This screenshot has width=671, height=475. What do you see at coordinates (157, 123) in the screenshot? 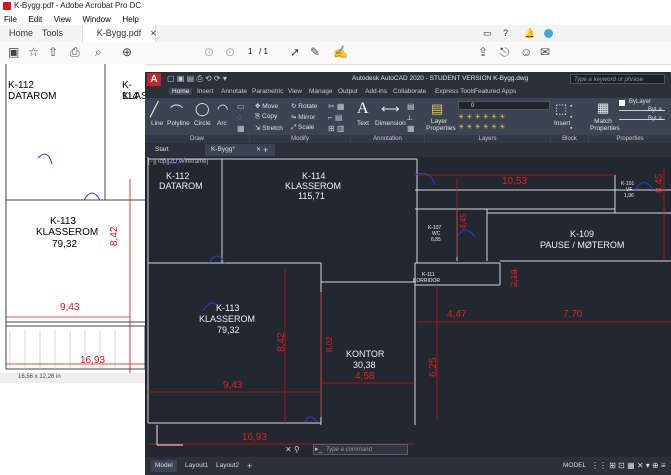
I see `line-tool: Line` at bounding box center [157, 123].